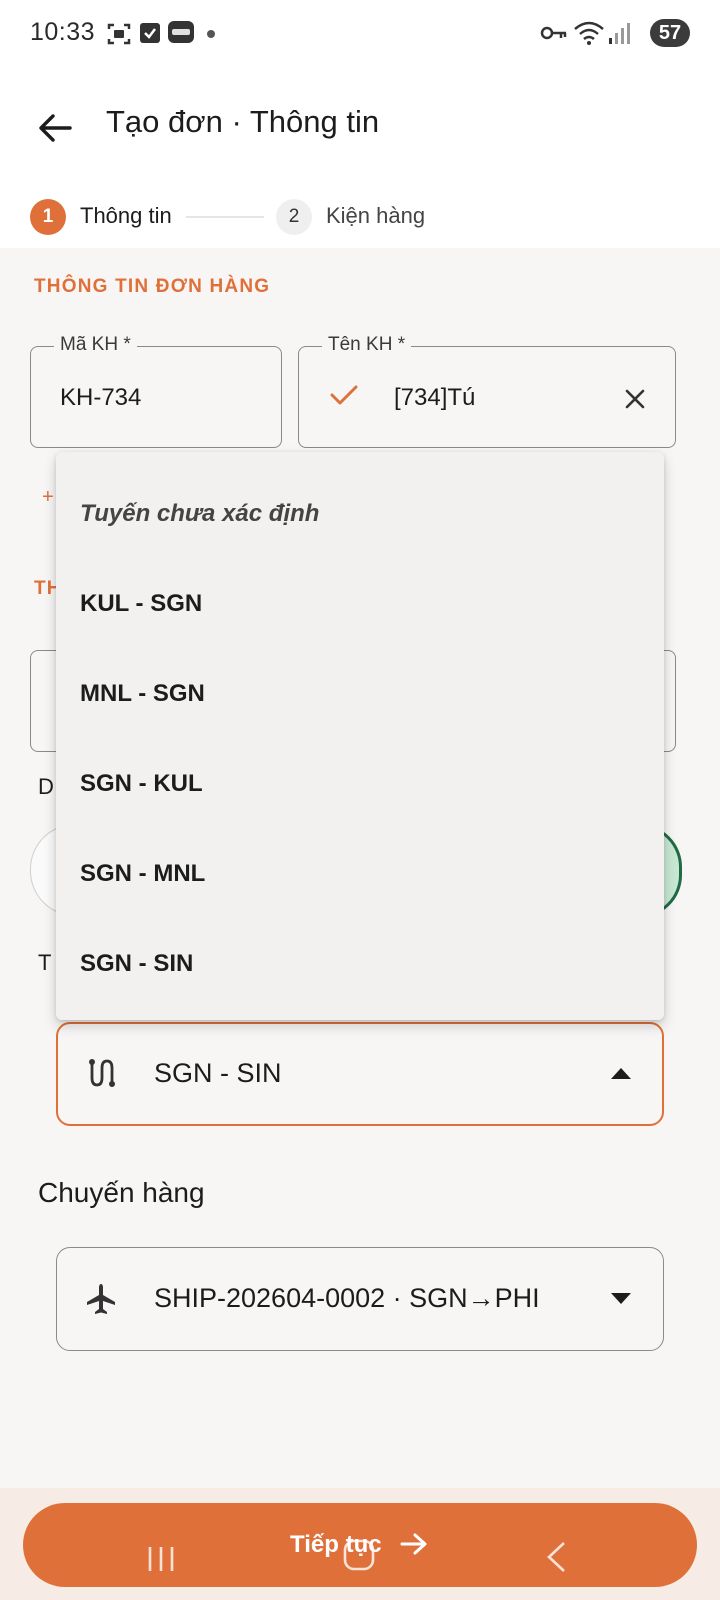 This screenshot has width=720, height=1600. What do you see at coordinates (435, 397) in the screenshot?
I see `customer-name-value: [734]Tú` at bounding box center [435, 397].